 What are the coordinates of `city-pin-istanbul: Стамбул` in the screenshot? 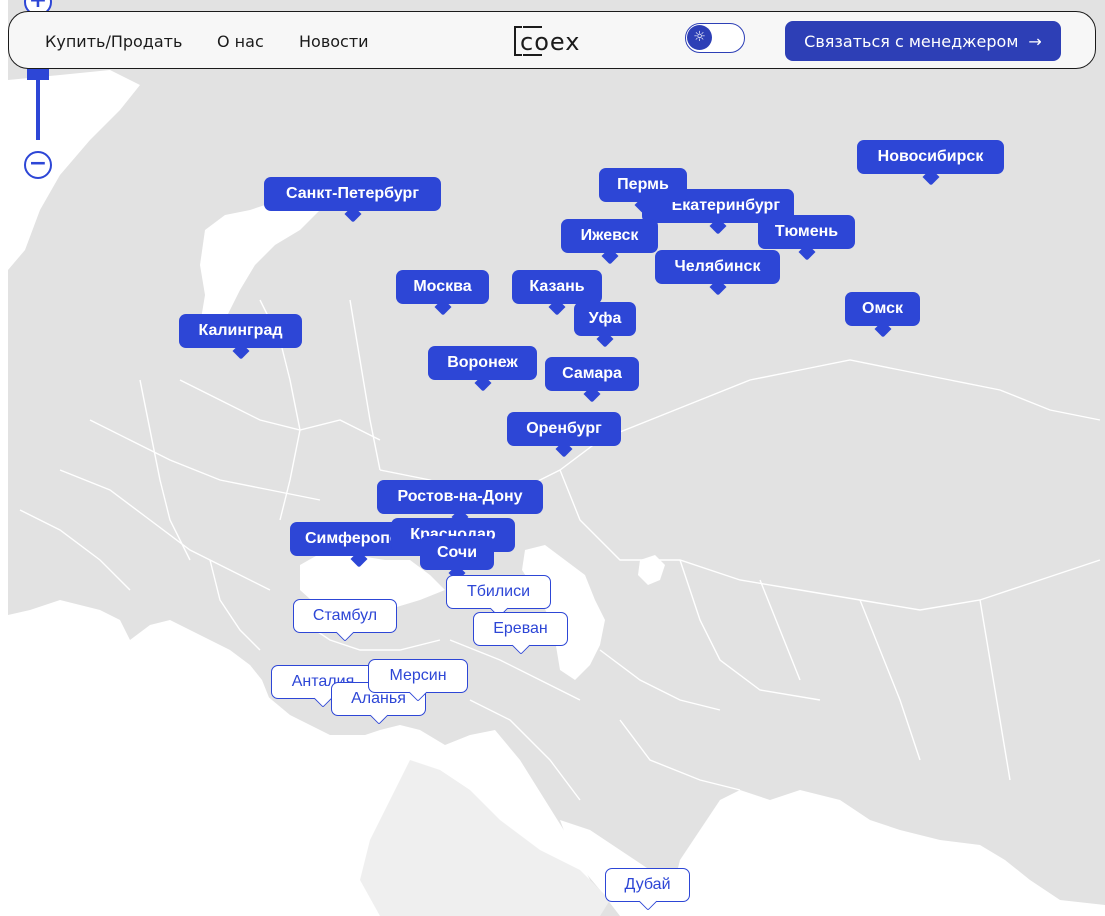 It's located at (345, 616).